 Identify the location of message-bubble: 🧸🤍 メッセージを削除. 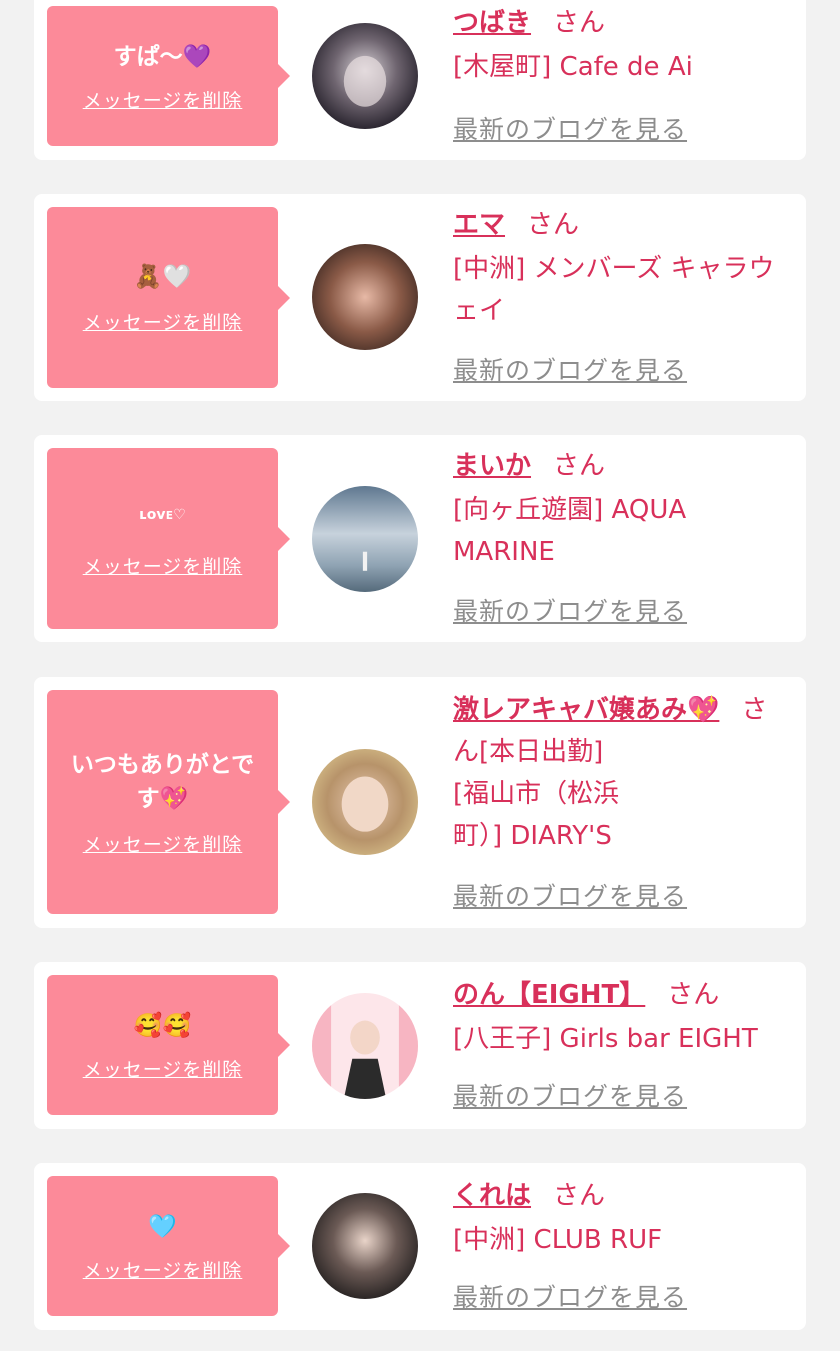
(168, 297).